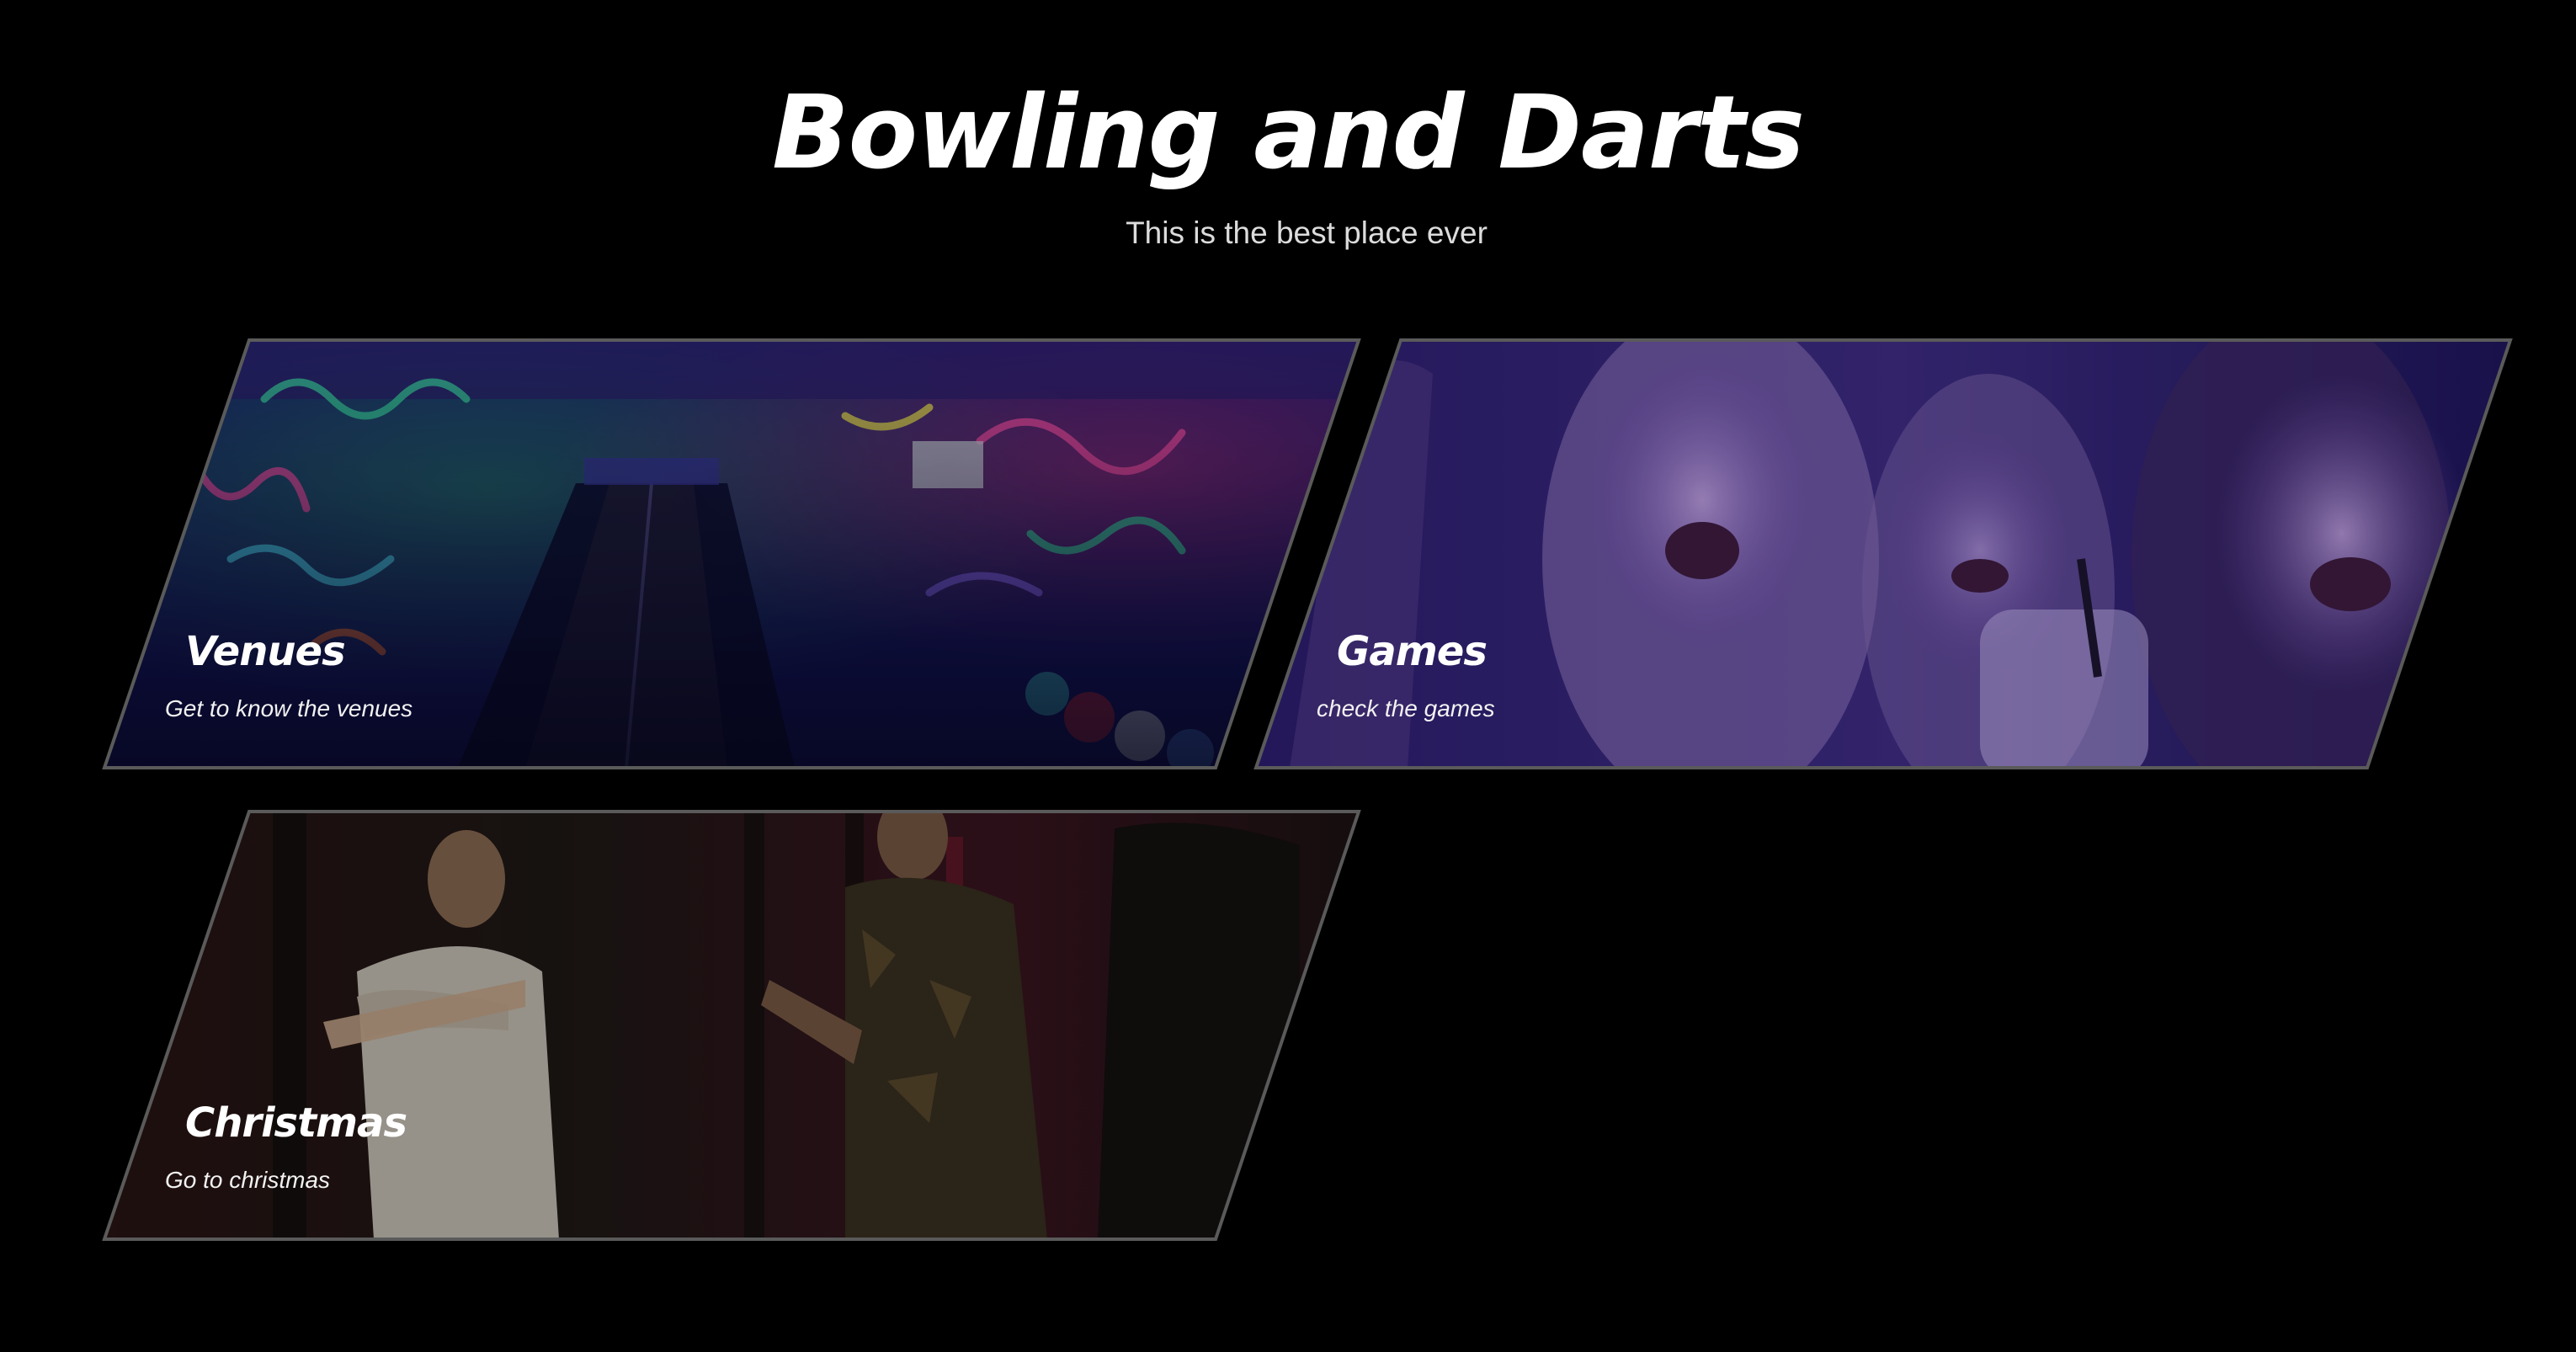 This screenshot has width=2576, height=1352. Describe the element at coordinates (266, 651) in the screenshot. I see `venues-card-title: Venues` at that location.